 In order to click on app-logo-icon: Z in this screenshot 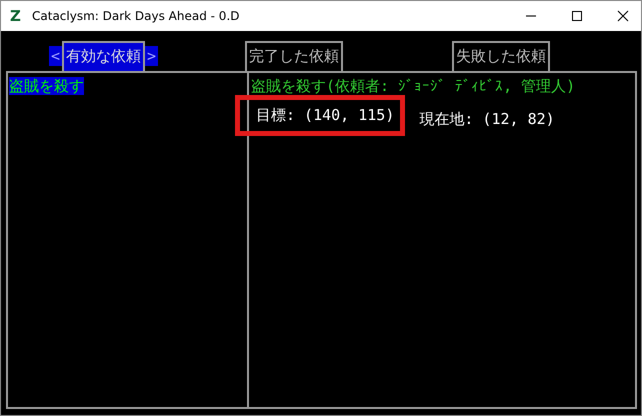, I will do `click(17, 16)`.